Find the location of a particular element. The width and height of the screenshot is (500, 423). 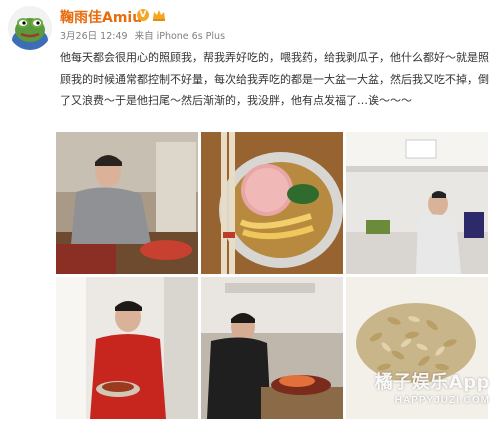

post-source: 来自 iPhone 6s Plus is located at coordinates (180, 36).